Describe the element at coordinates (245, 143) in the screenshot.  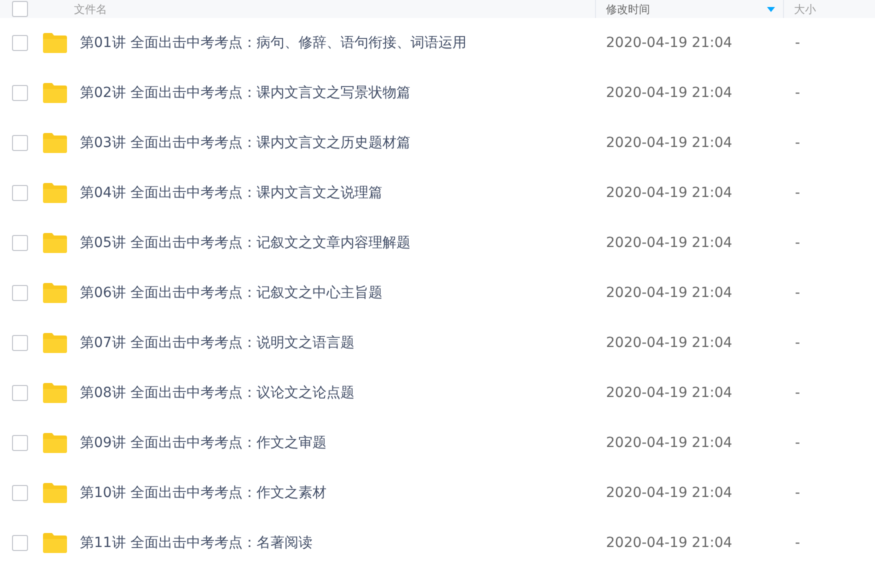
I see `file-name: 第03讲 全面出击中考考点：课内文言文之历史题材篇` at that location.